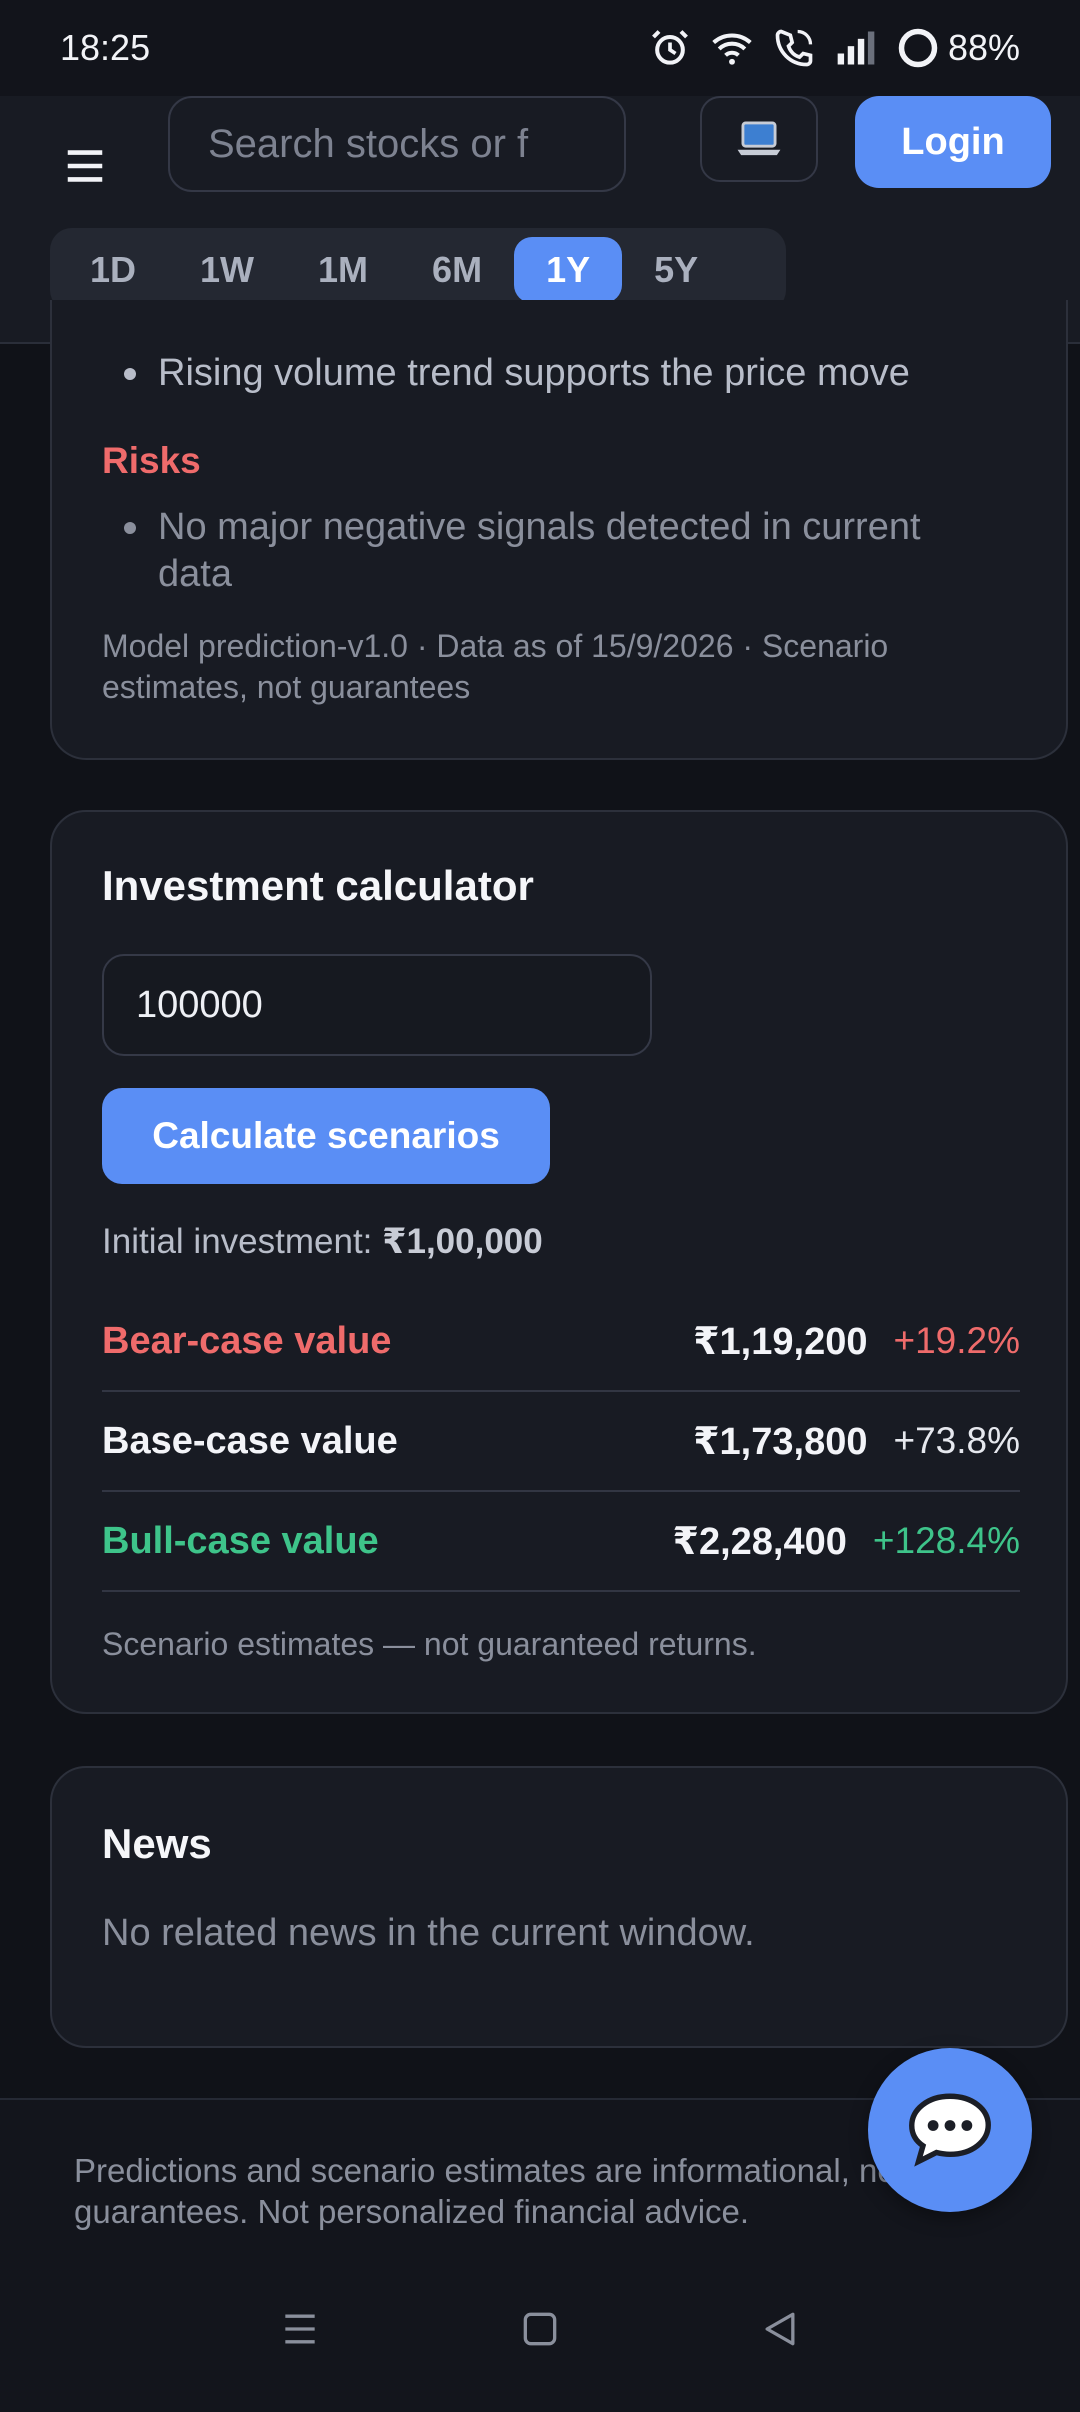 This screenshot has width=1080, height=2412. Describe the element at coordinates (85, 166) in the screenshot. I see `hamburger-icon` at that location.